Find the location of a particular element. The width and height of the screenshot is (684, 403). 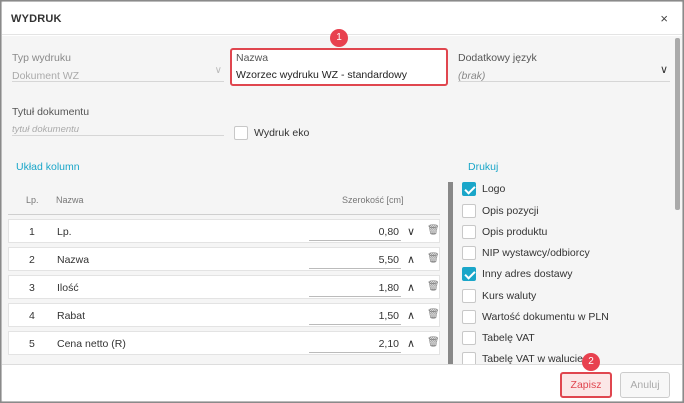

dodatkowy-jezyk-label: Dodatkowy język is located at coordinates (497, 58).